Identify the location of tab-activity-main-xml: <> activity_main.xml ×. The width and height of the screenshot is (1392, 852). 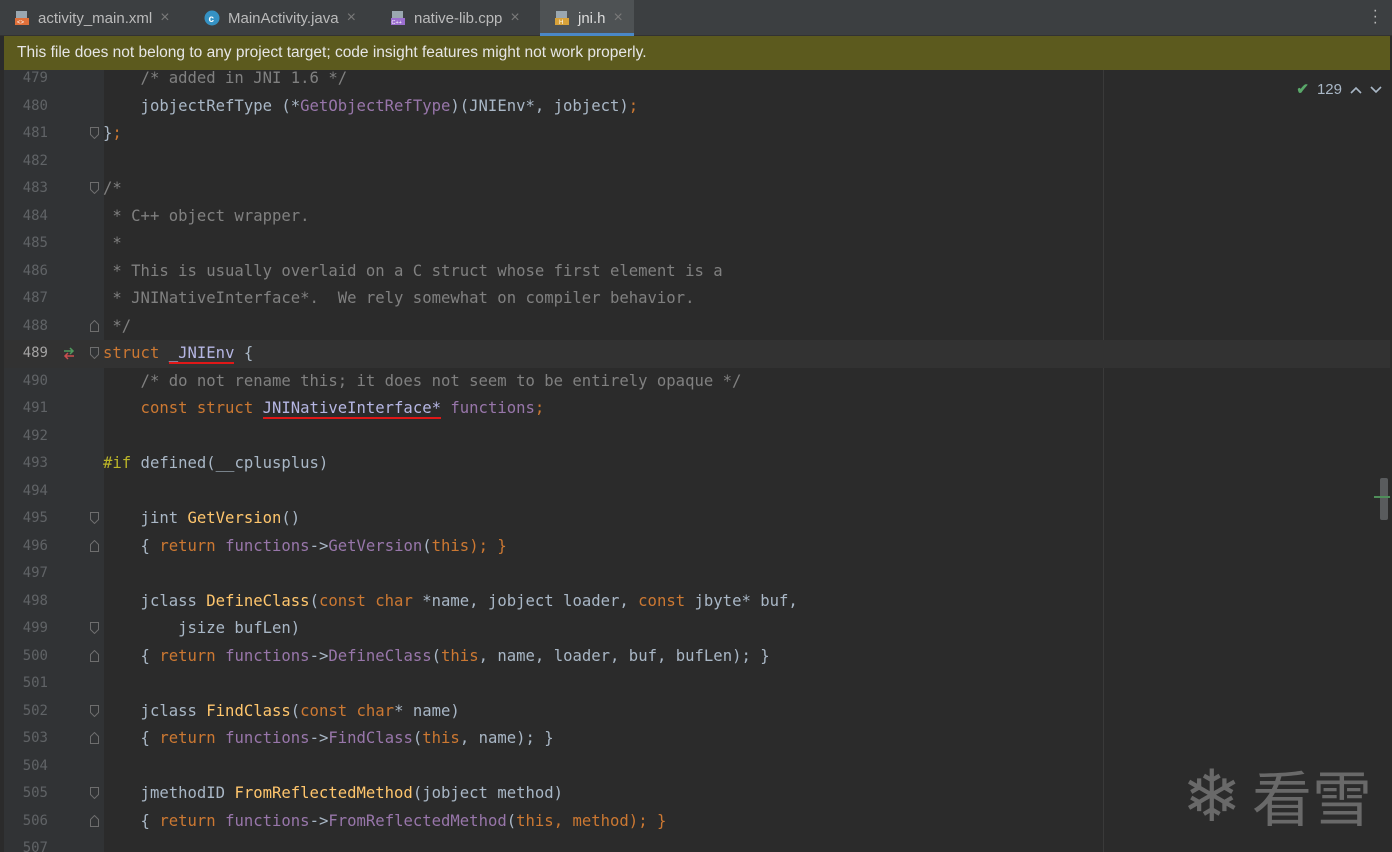
(95, 18).